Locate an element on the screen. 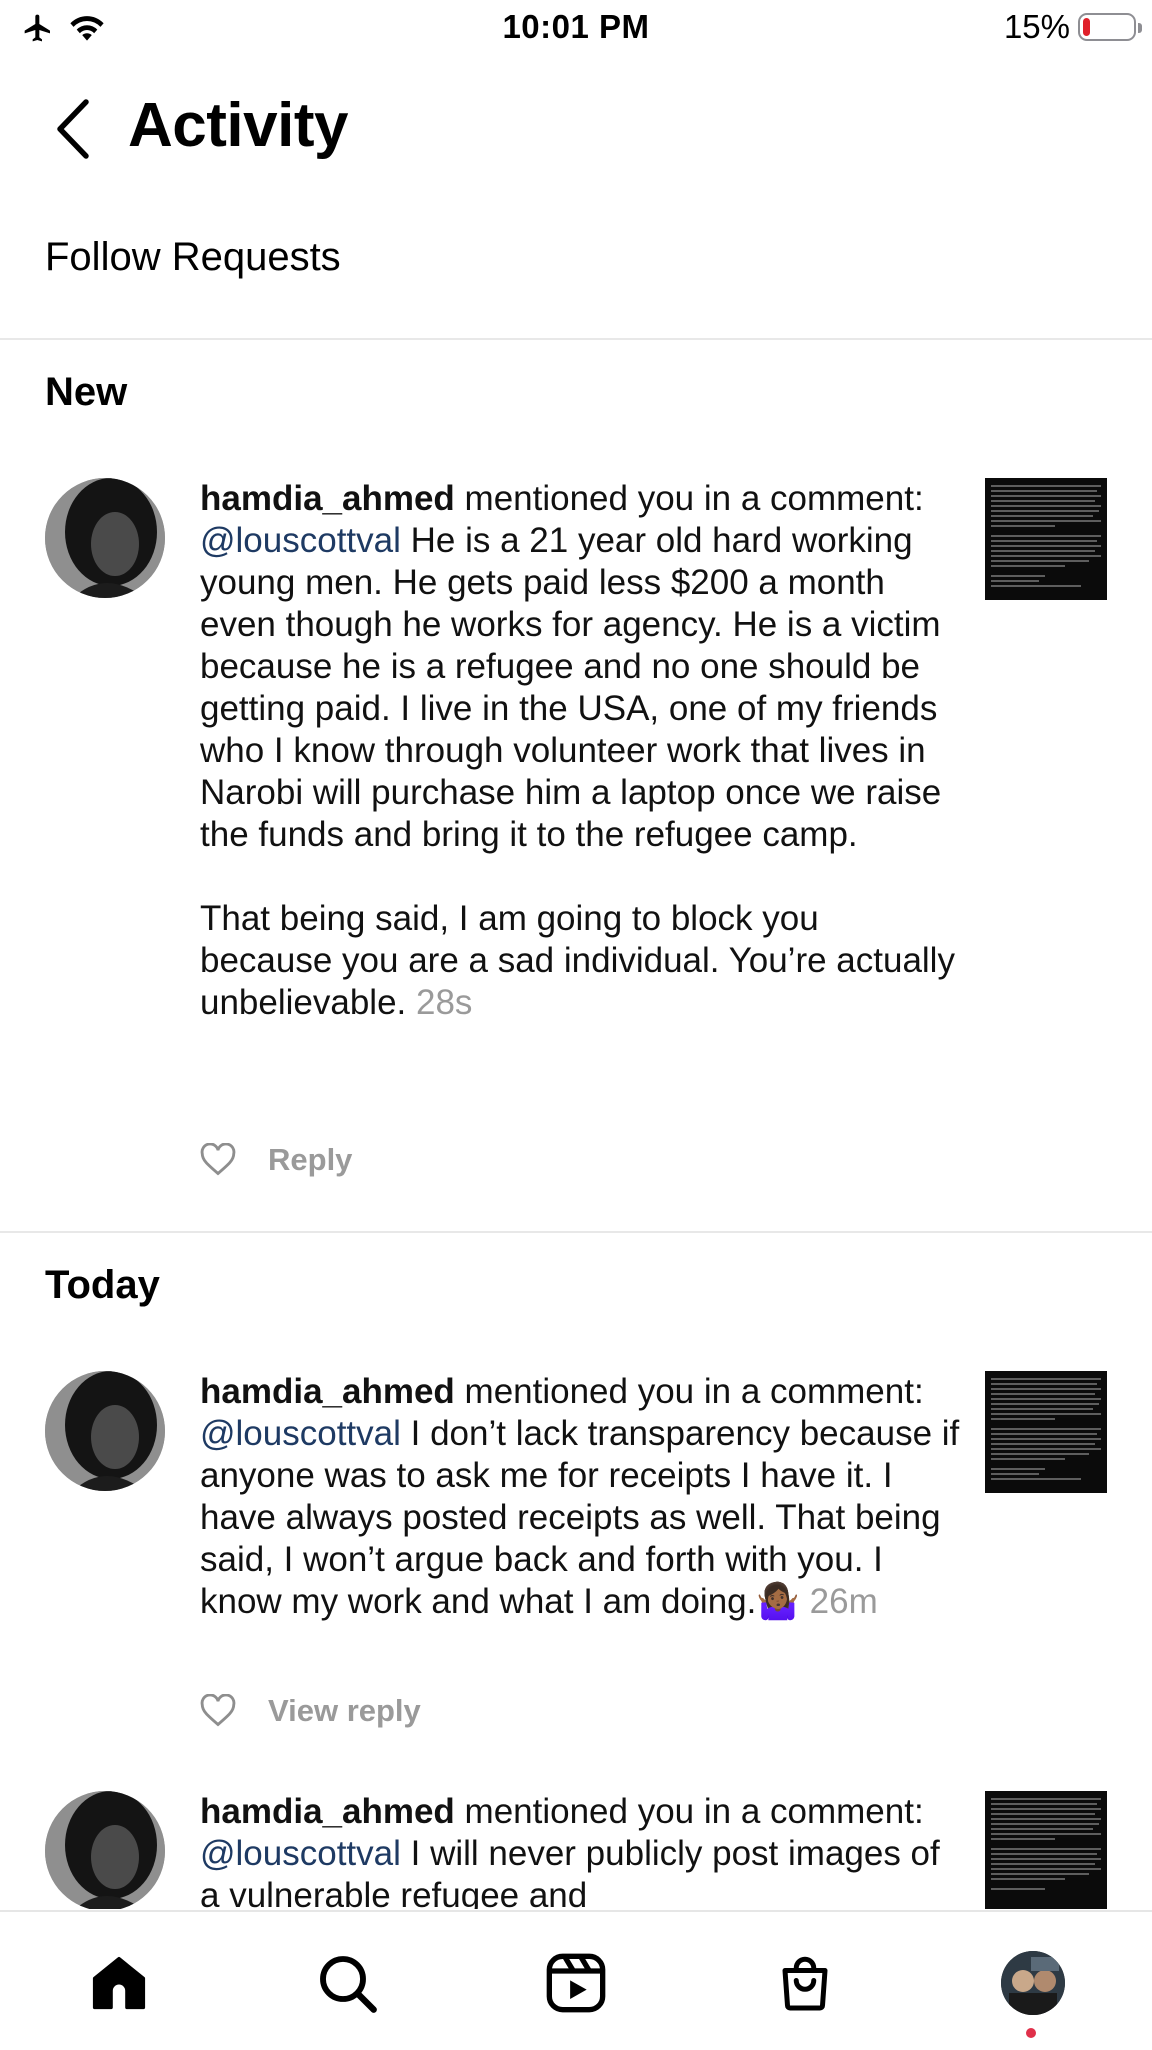 Image resolution: width=1152 pixels, height=2050 pixels. status-bar: 10:01 PM 15% is located at coordinates (576, 30).